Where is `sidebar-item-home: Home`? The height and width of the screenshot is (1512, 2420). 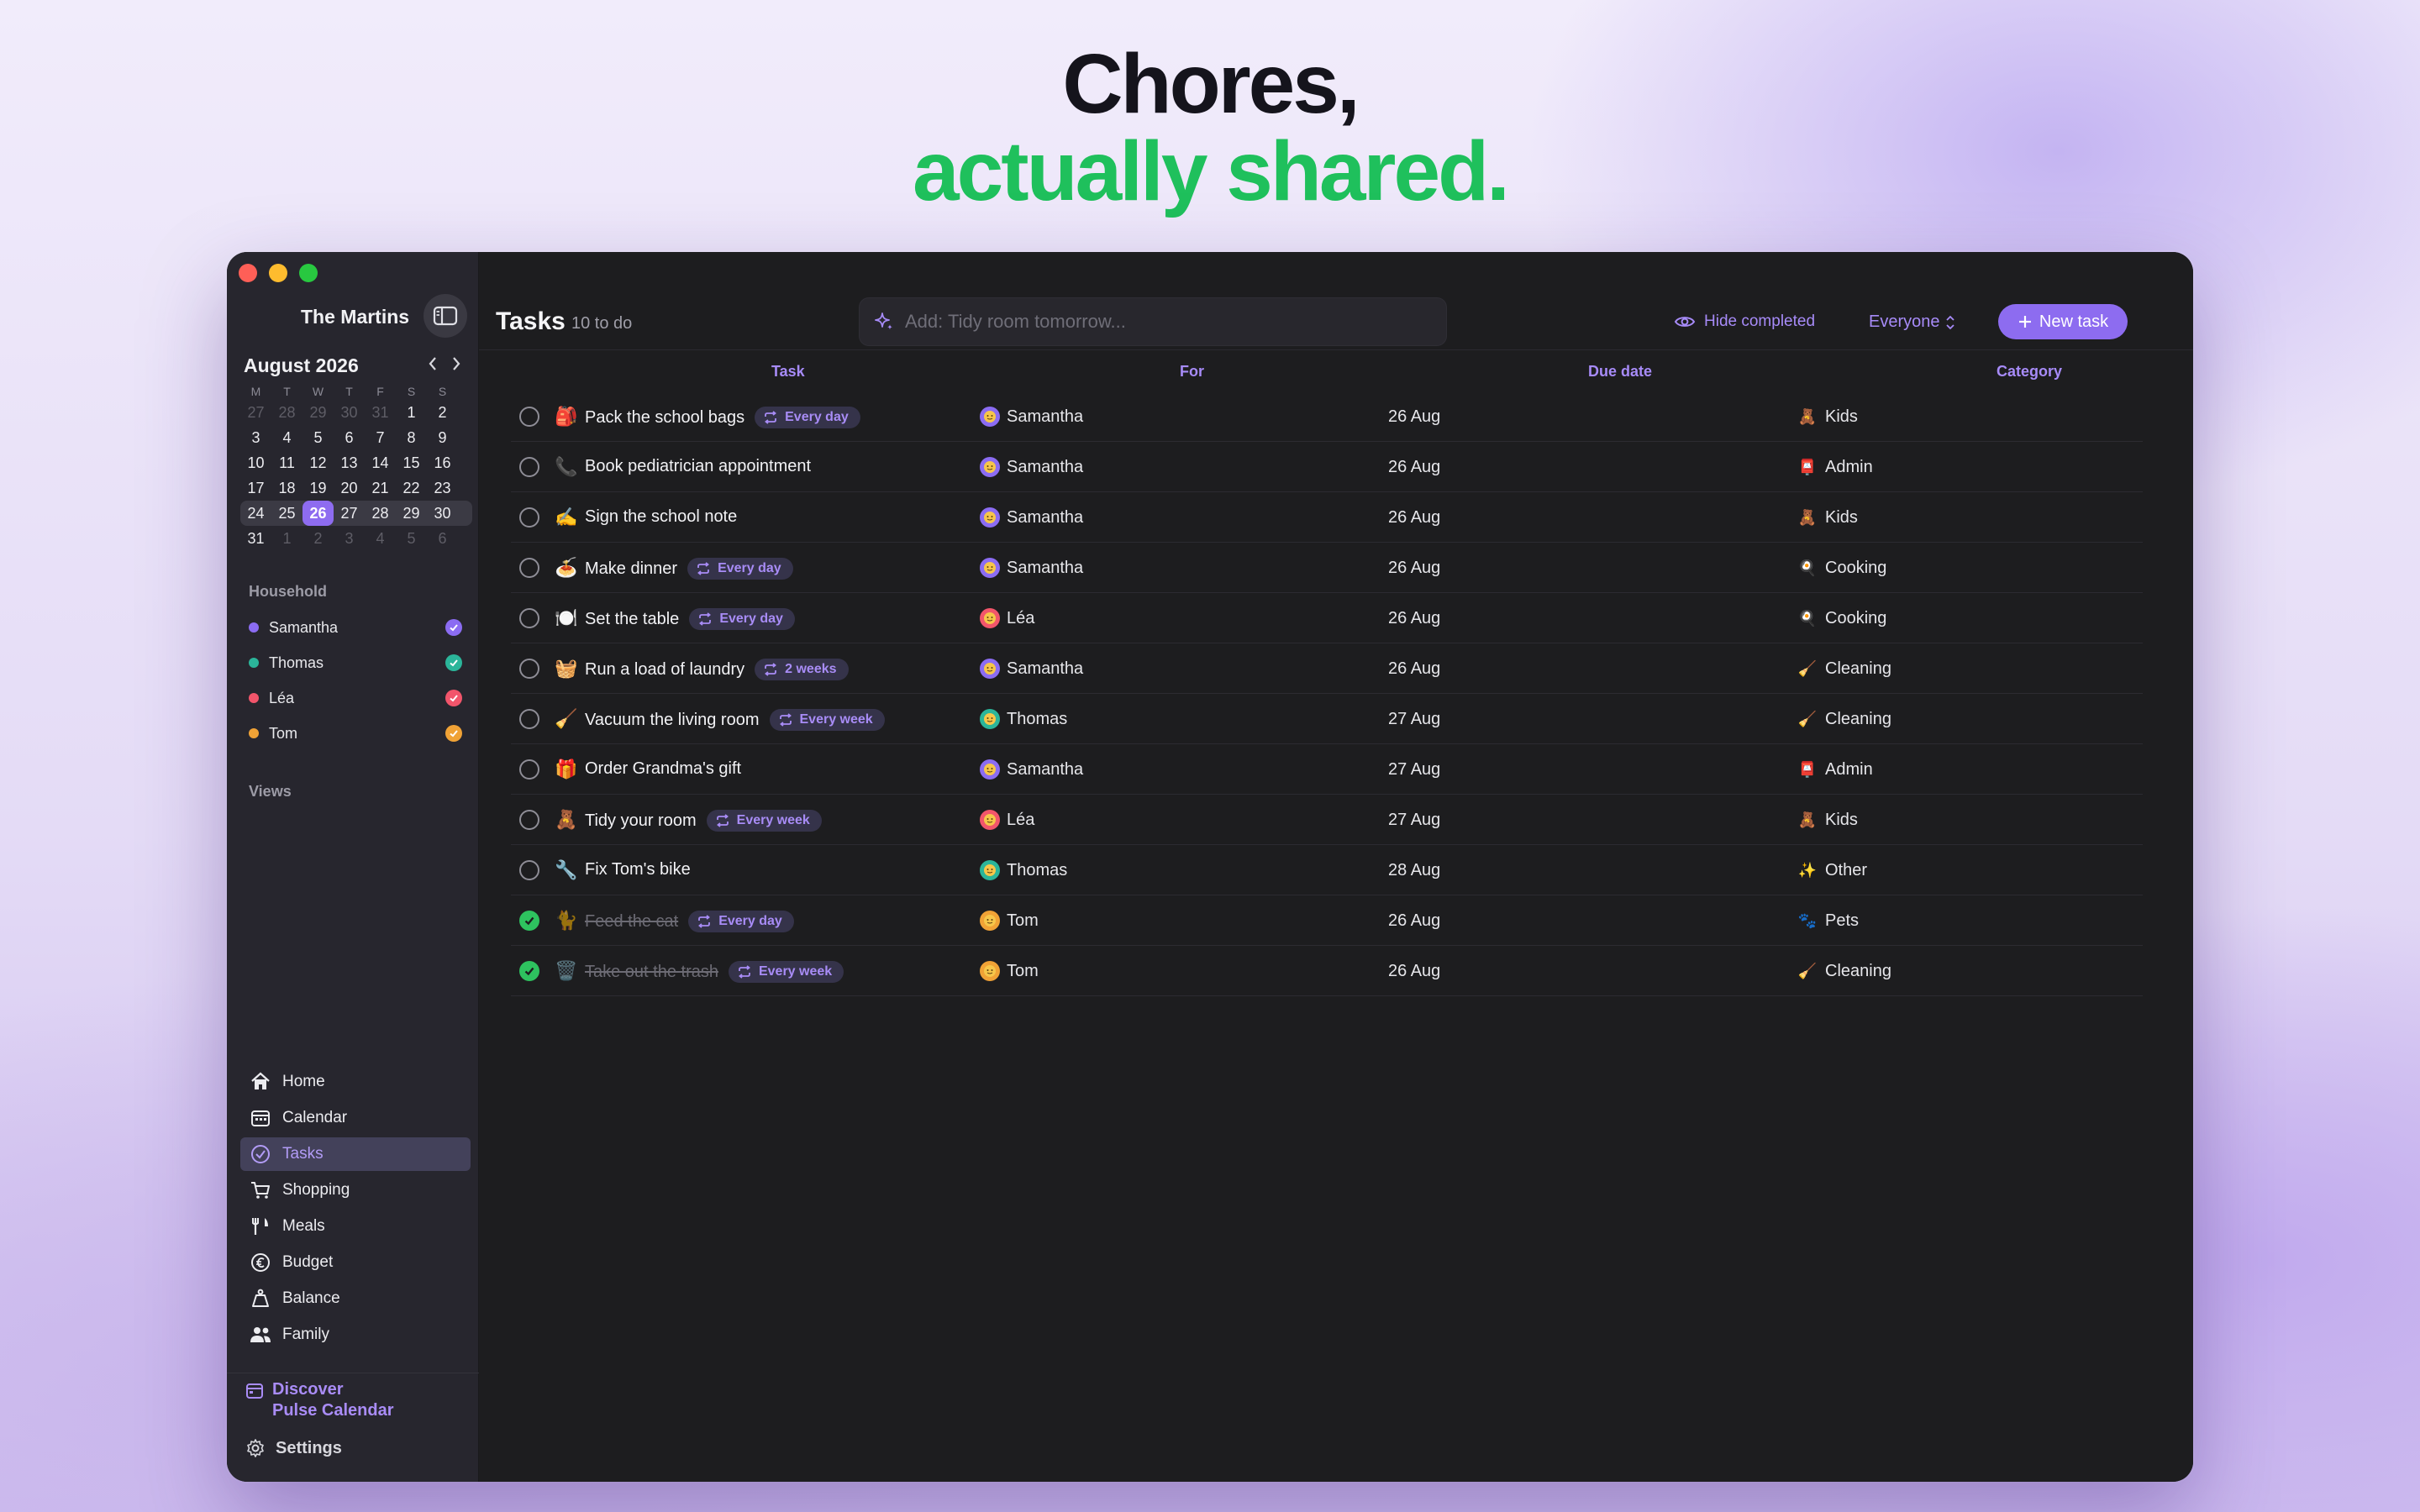 sidebar-item-home: Home is located at coordinates (355, 1082).